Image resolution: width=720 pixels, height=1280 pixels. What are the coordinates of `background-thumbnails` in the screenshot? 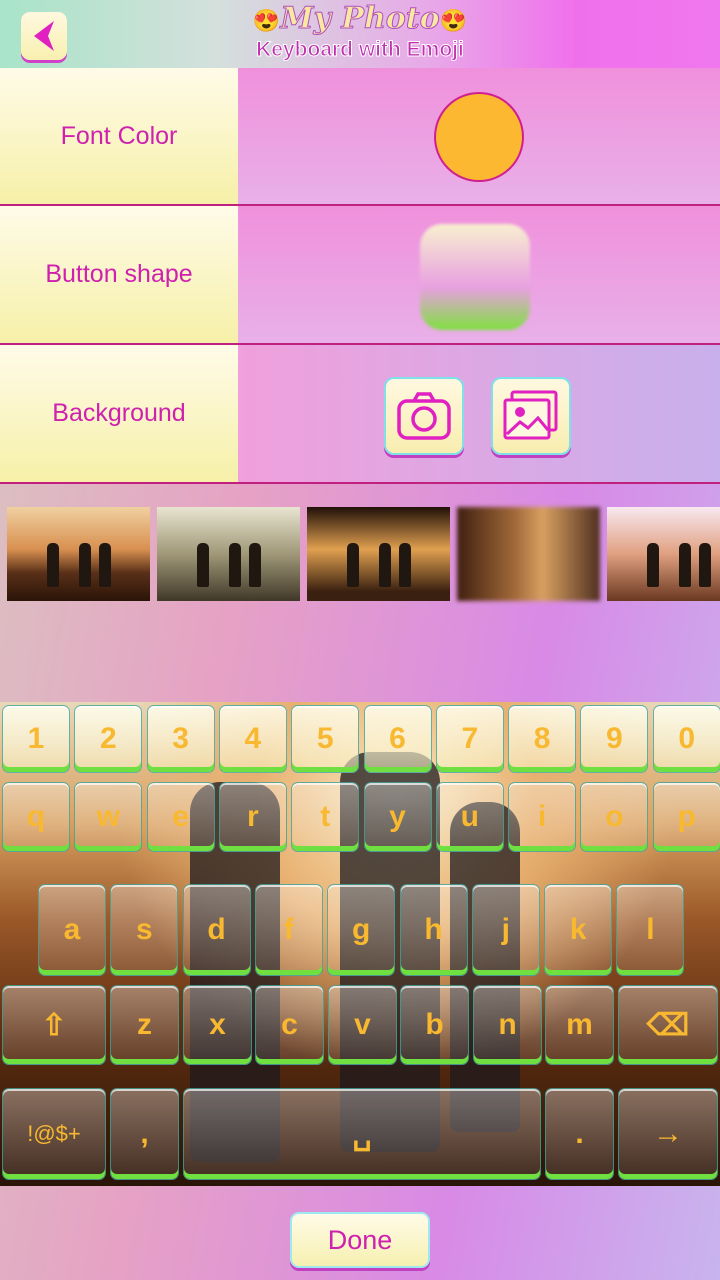 It's located at (360, 554).